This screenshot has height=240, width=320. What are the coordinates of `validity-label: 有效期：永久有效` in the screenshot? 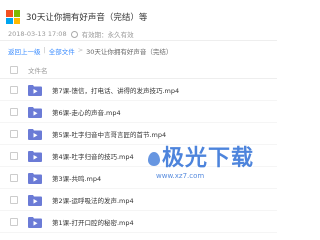 It's located at (107, 35).